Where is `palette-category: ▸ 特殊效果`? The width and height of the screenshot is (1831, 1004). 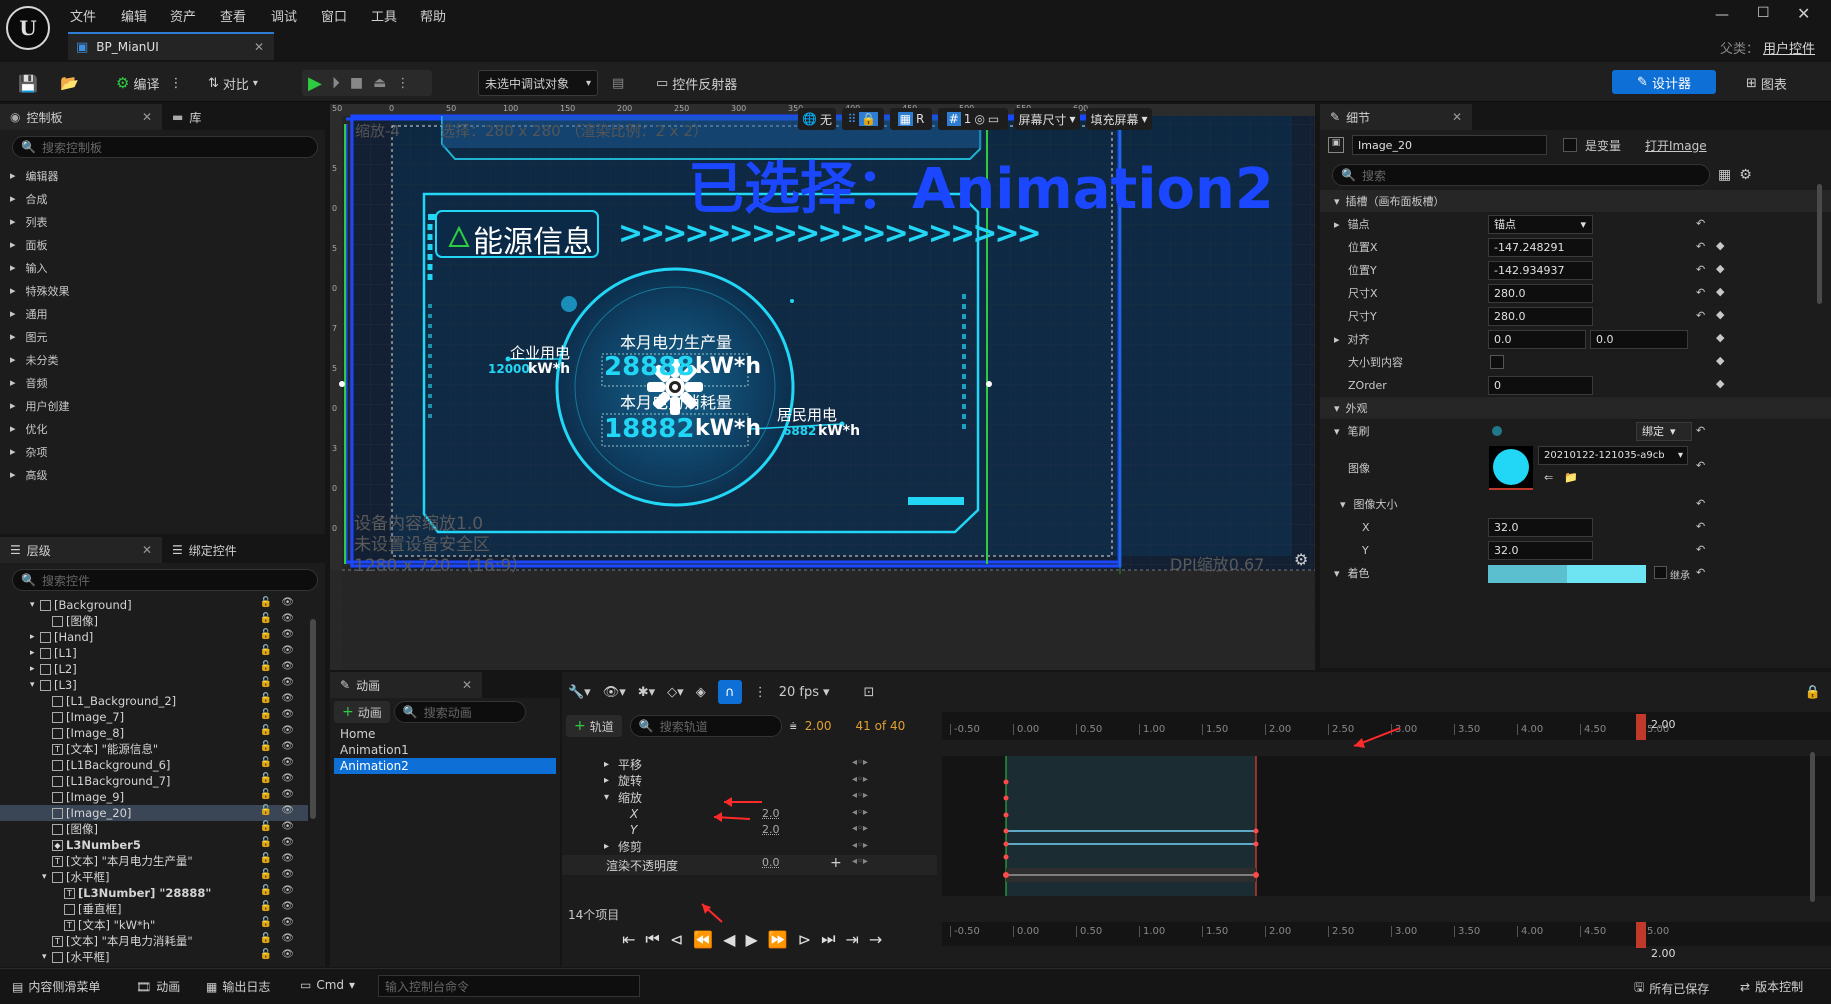 palette-category: ▸ 特殊效果 is located at coordinates (162, 290).